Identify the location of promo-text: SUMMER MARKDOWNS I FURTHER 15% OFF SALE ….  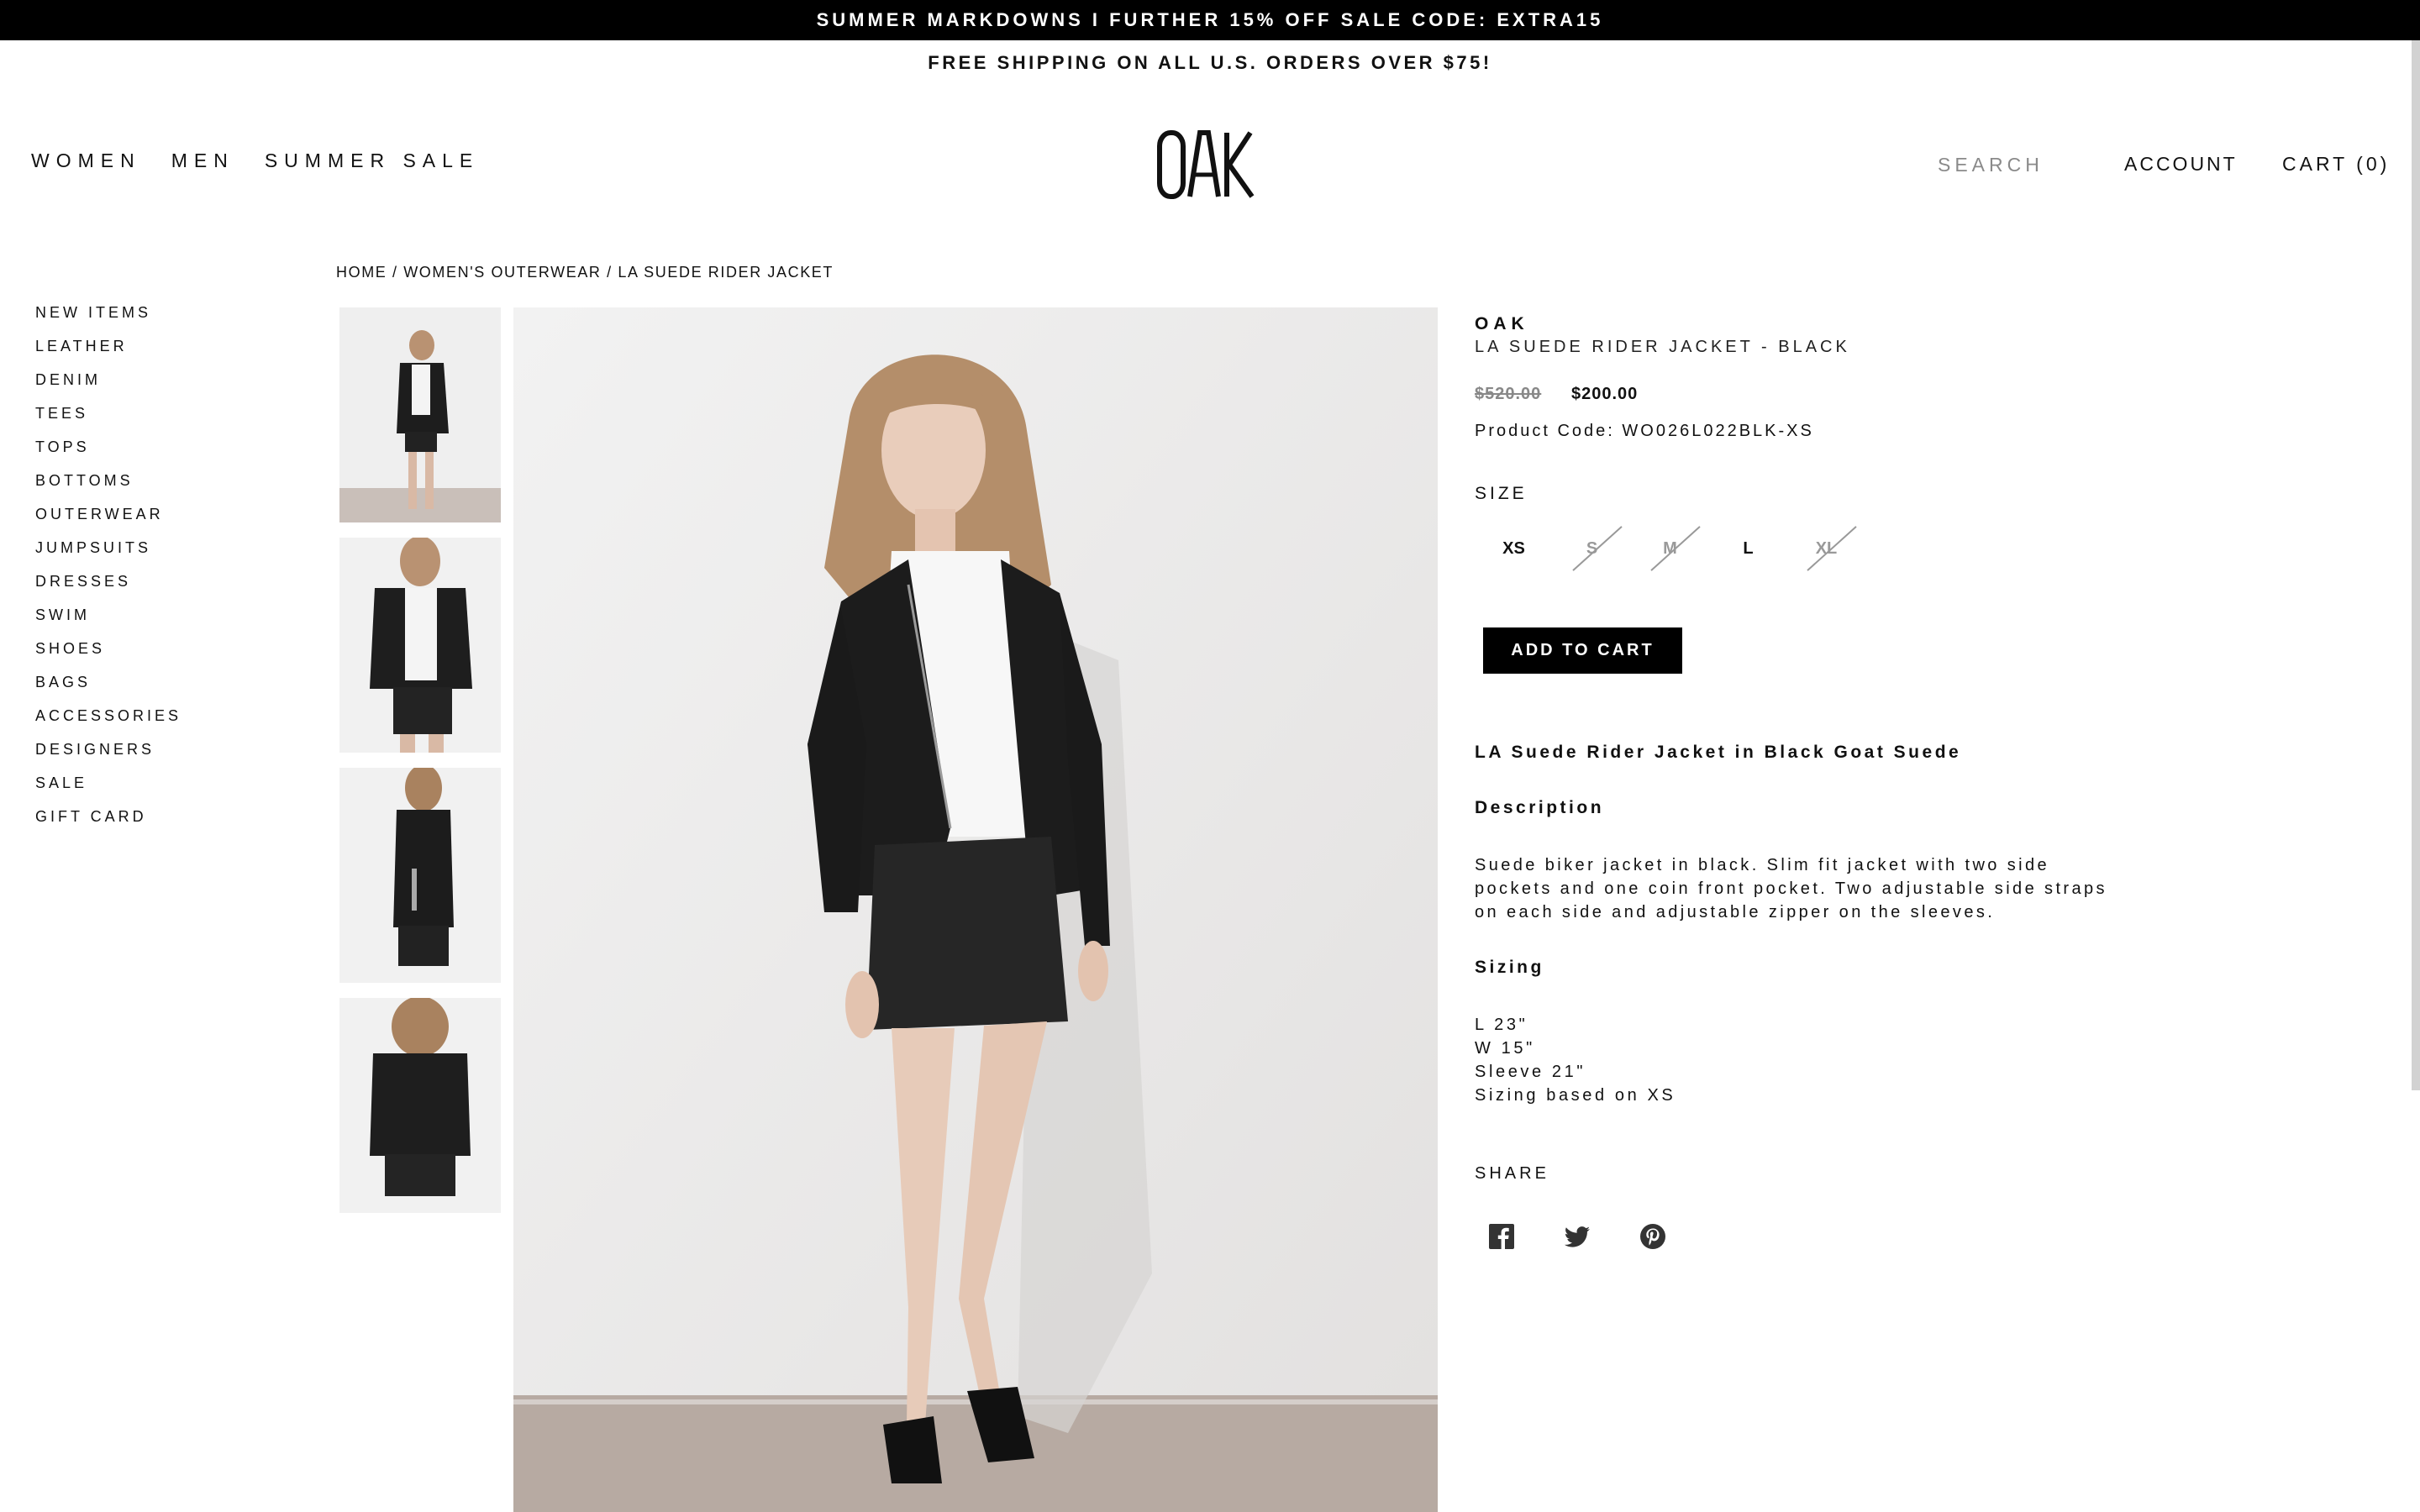
(1210, 19).